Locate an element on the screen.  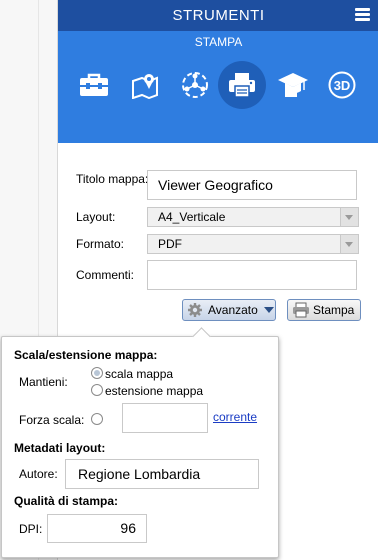
extent-option-label: estensione mappa is located at coordinates (154, 391).